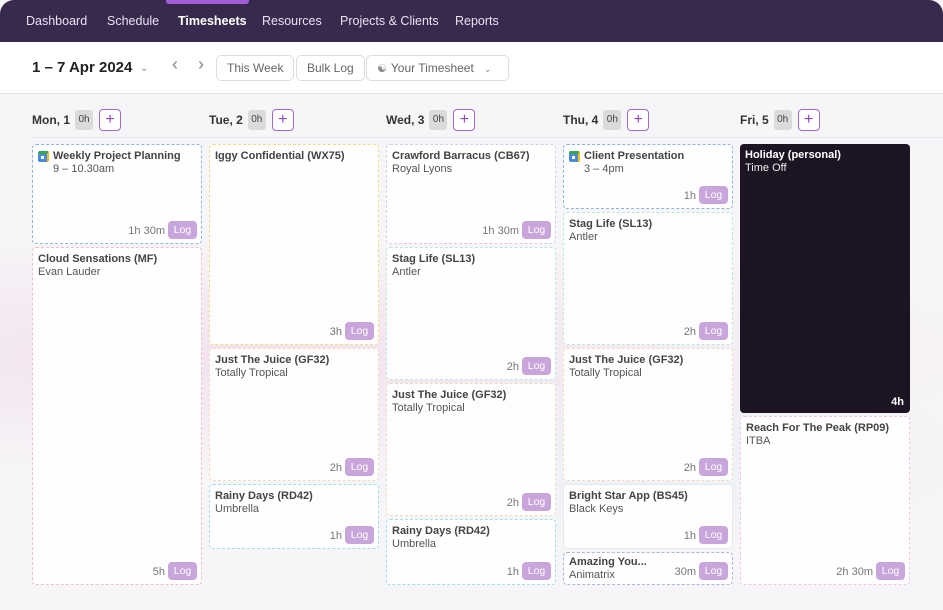 This screenshot has width=943, height=610. What do you see at coordinates (51, 120) in the screenshot?
I see `day-label: Mon, 1` at bounding box center [51, 120].